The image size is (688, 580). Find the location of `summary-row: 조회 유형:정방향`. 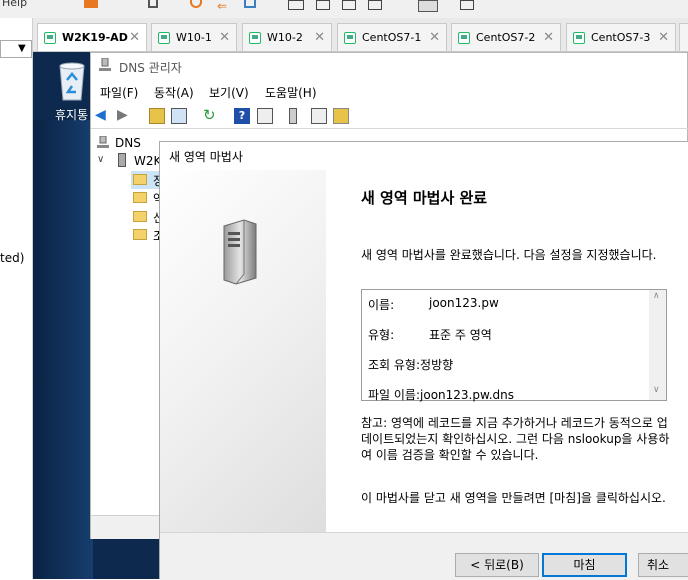

summary-row: 조회 유형:정방향 is located at coordinates (410, 364).